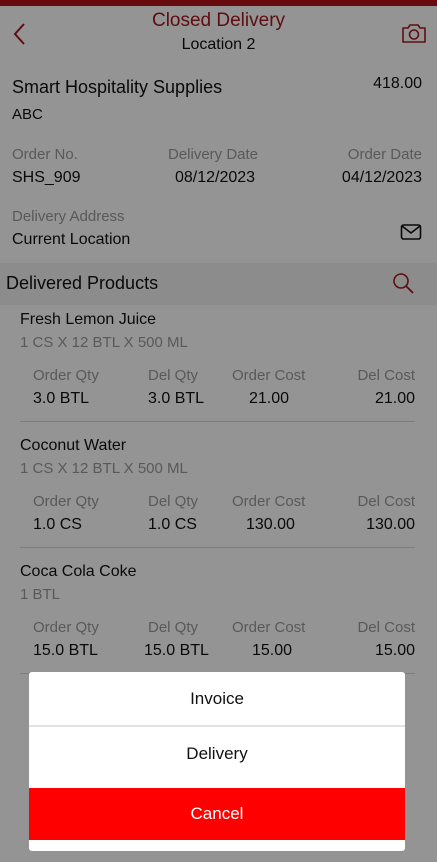 This screenshot has width=437, height=862. I want to click on cancel-button: Cancel, so click(217, 814).